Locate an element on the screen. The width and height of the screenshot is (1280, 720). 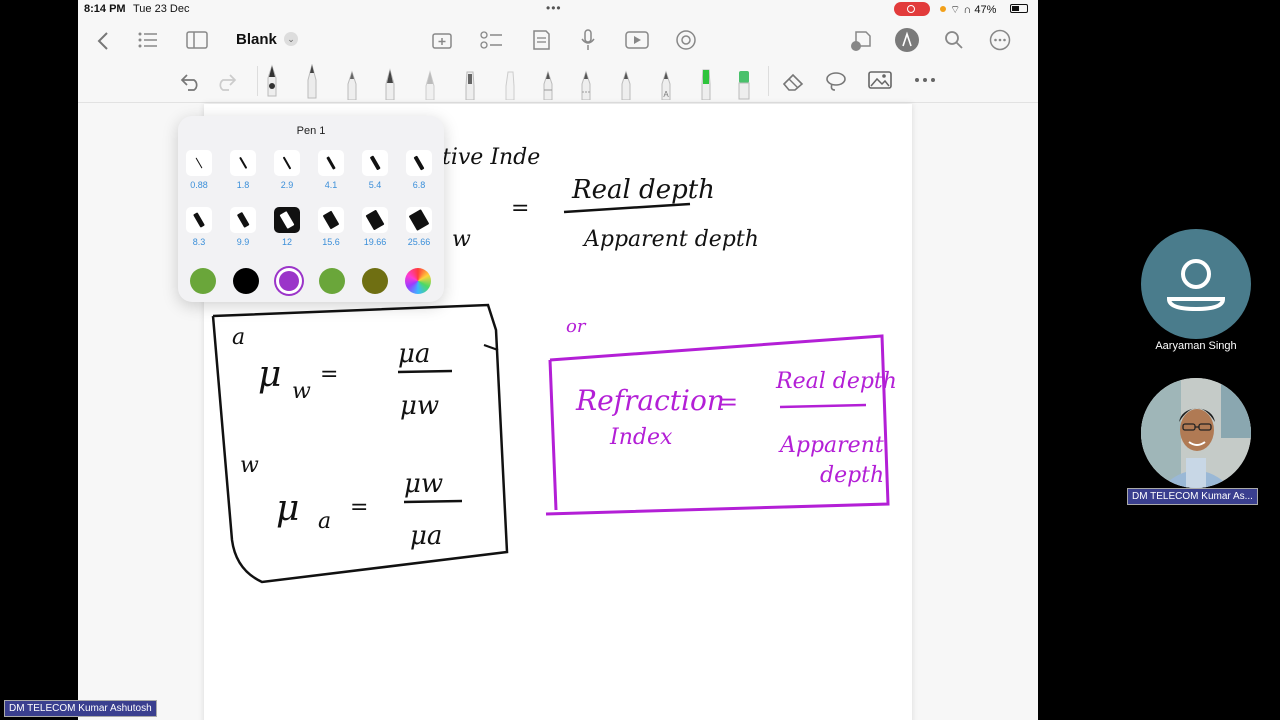
pen-width-option-15.6 is located at coordinates (331, 220).